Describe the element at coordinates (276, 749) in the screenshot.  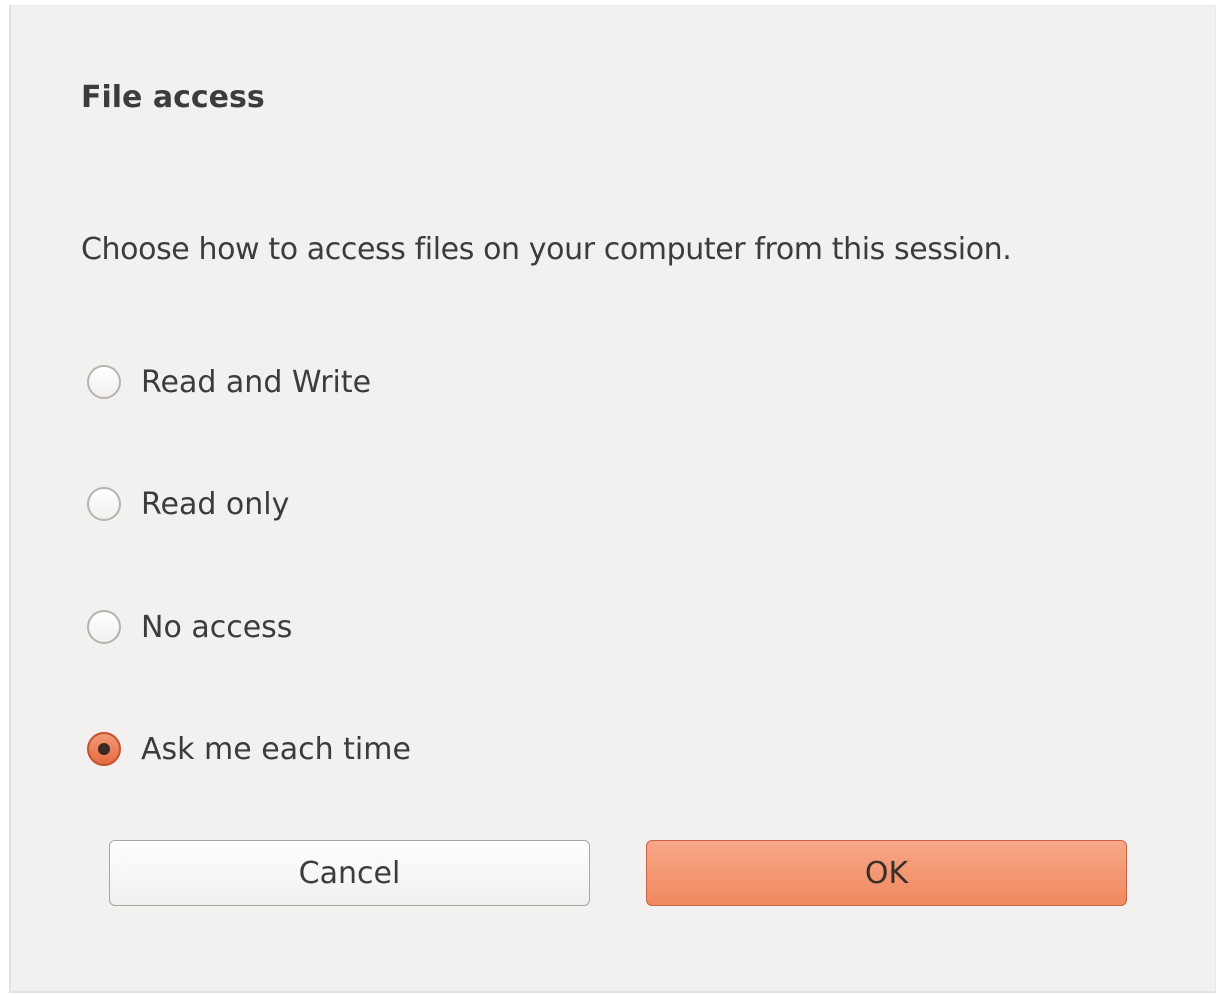
I see `radio-label-ask-me-each-time: Ask me each time` at that location.